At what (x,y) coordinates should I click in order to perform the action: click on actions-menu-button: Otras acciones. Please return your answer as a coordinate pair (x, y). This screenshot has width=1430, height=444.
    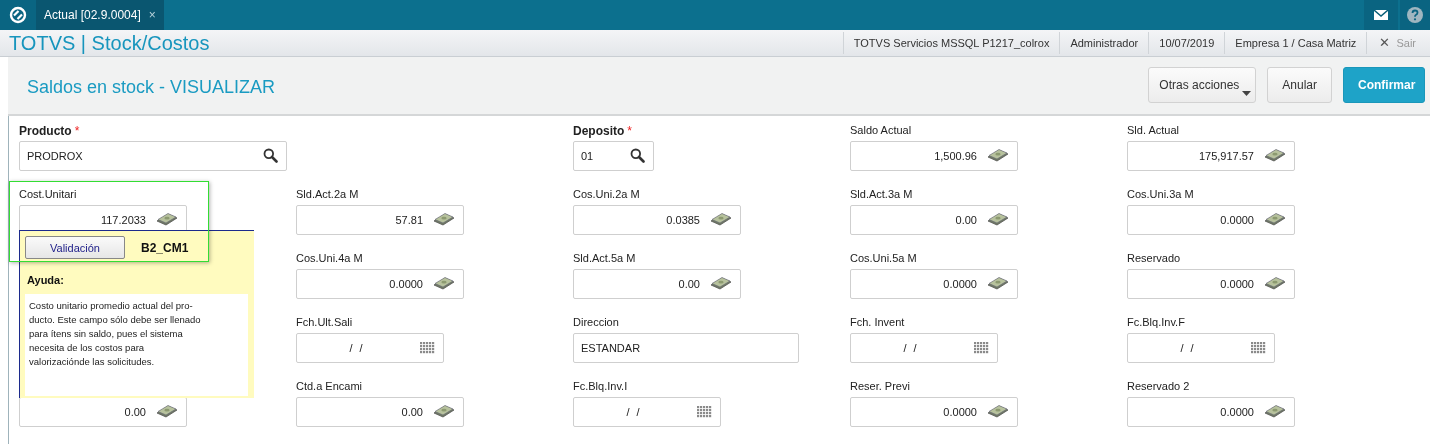
    Looking at the image, I should click on (1202, 85).